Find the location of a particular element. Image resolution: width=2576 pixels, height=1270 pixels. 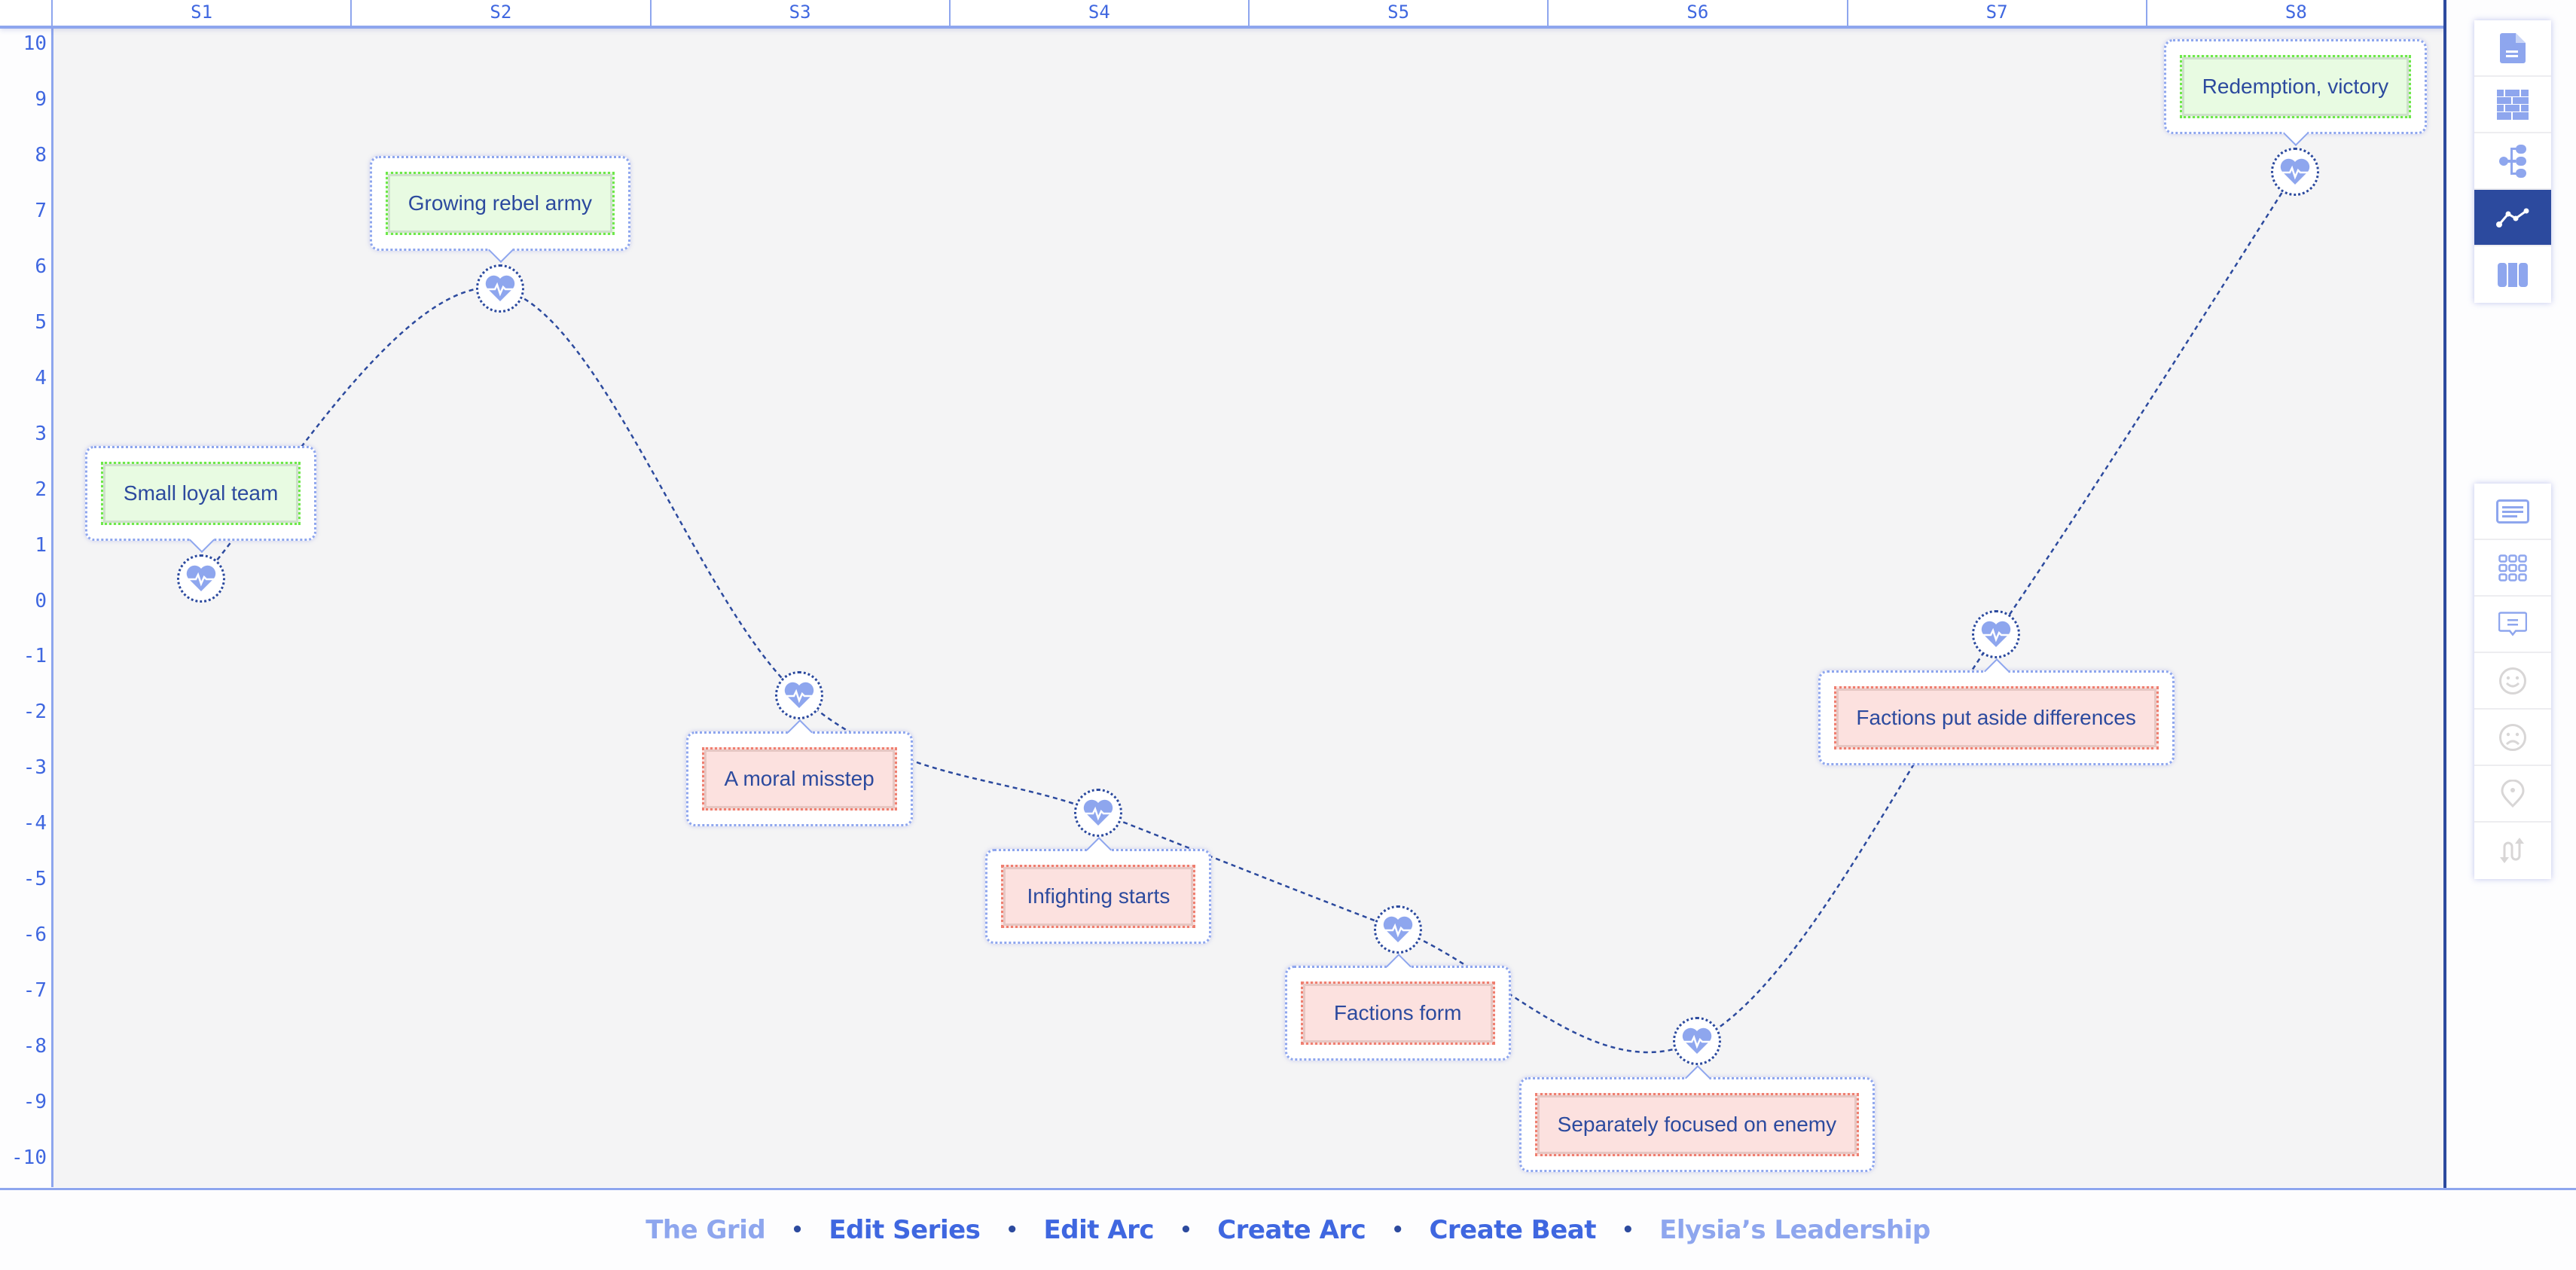

location-pin-icon is located at coordinates (2513, 793).